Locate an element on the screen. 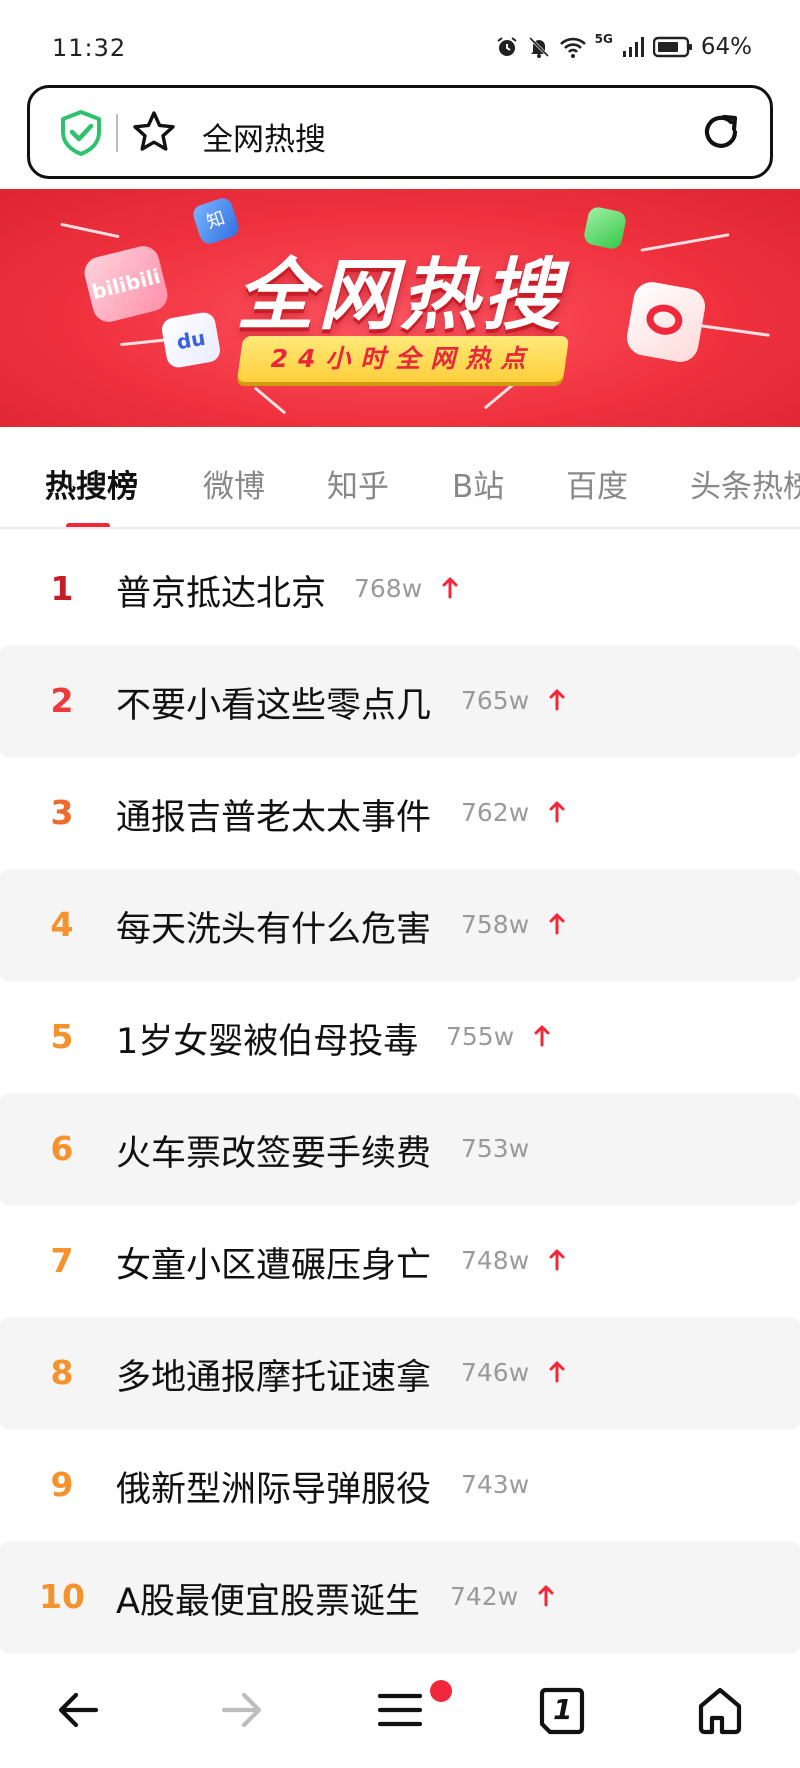  list-item-rank: 4 is located at coordinates (62, 924).